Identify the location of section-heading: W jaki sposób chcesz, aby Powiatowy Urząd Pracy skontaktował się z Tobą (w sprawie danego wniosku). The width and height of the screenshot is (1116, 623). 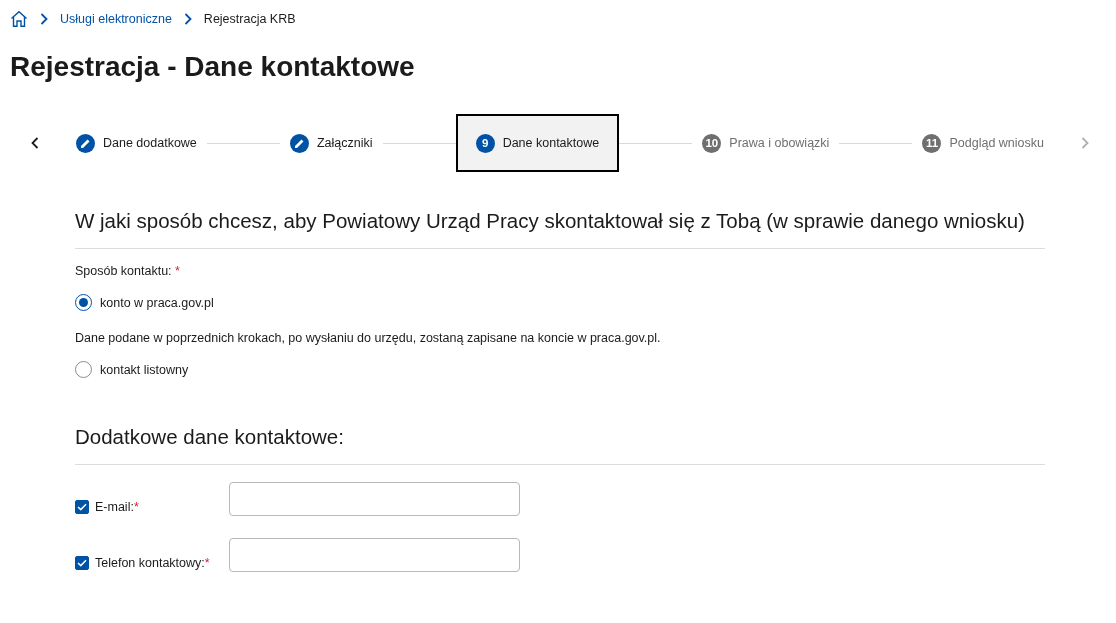
(550, 221).